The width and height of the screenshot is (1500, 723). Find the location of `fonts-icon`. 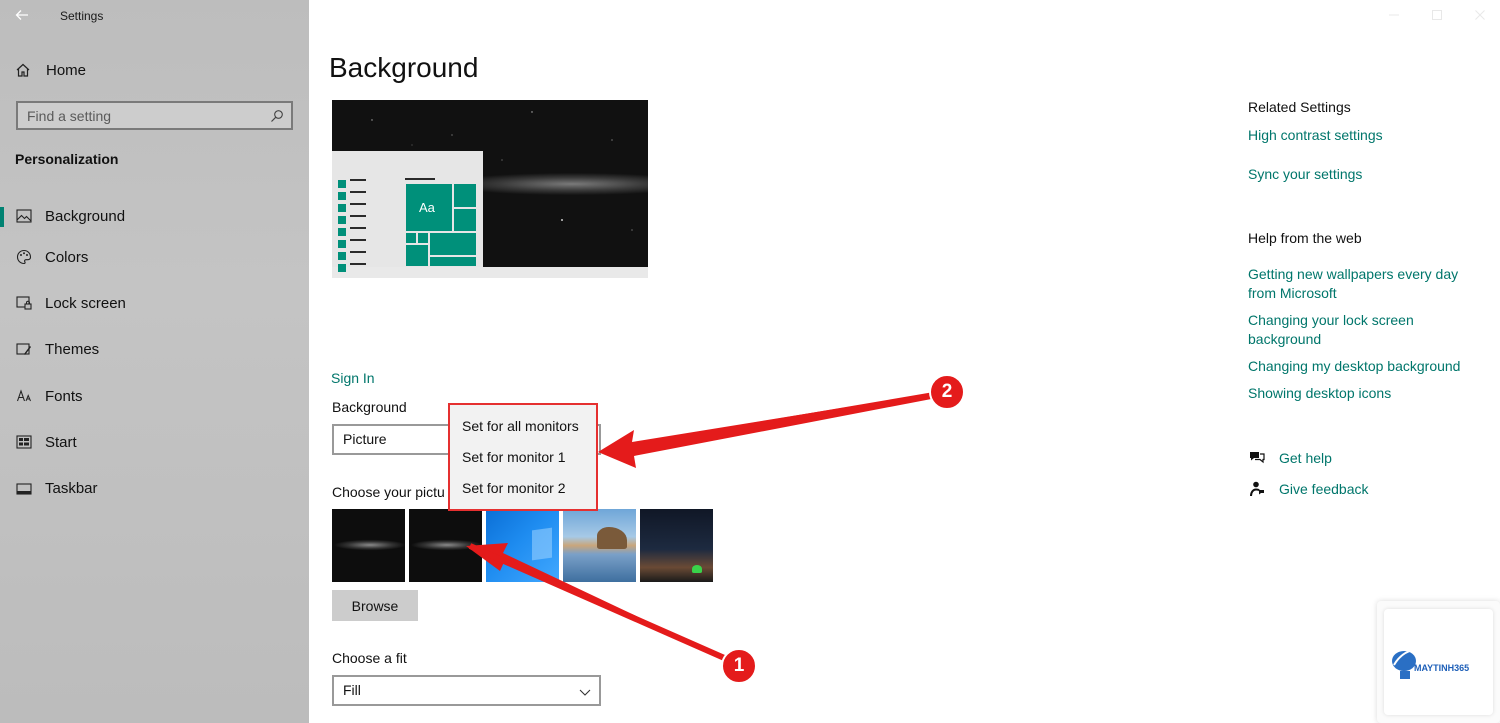

fonts-icon is located at coordinates (24, 396).